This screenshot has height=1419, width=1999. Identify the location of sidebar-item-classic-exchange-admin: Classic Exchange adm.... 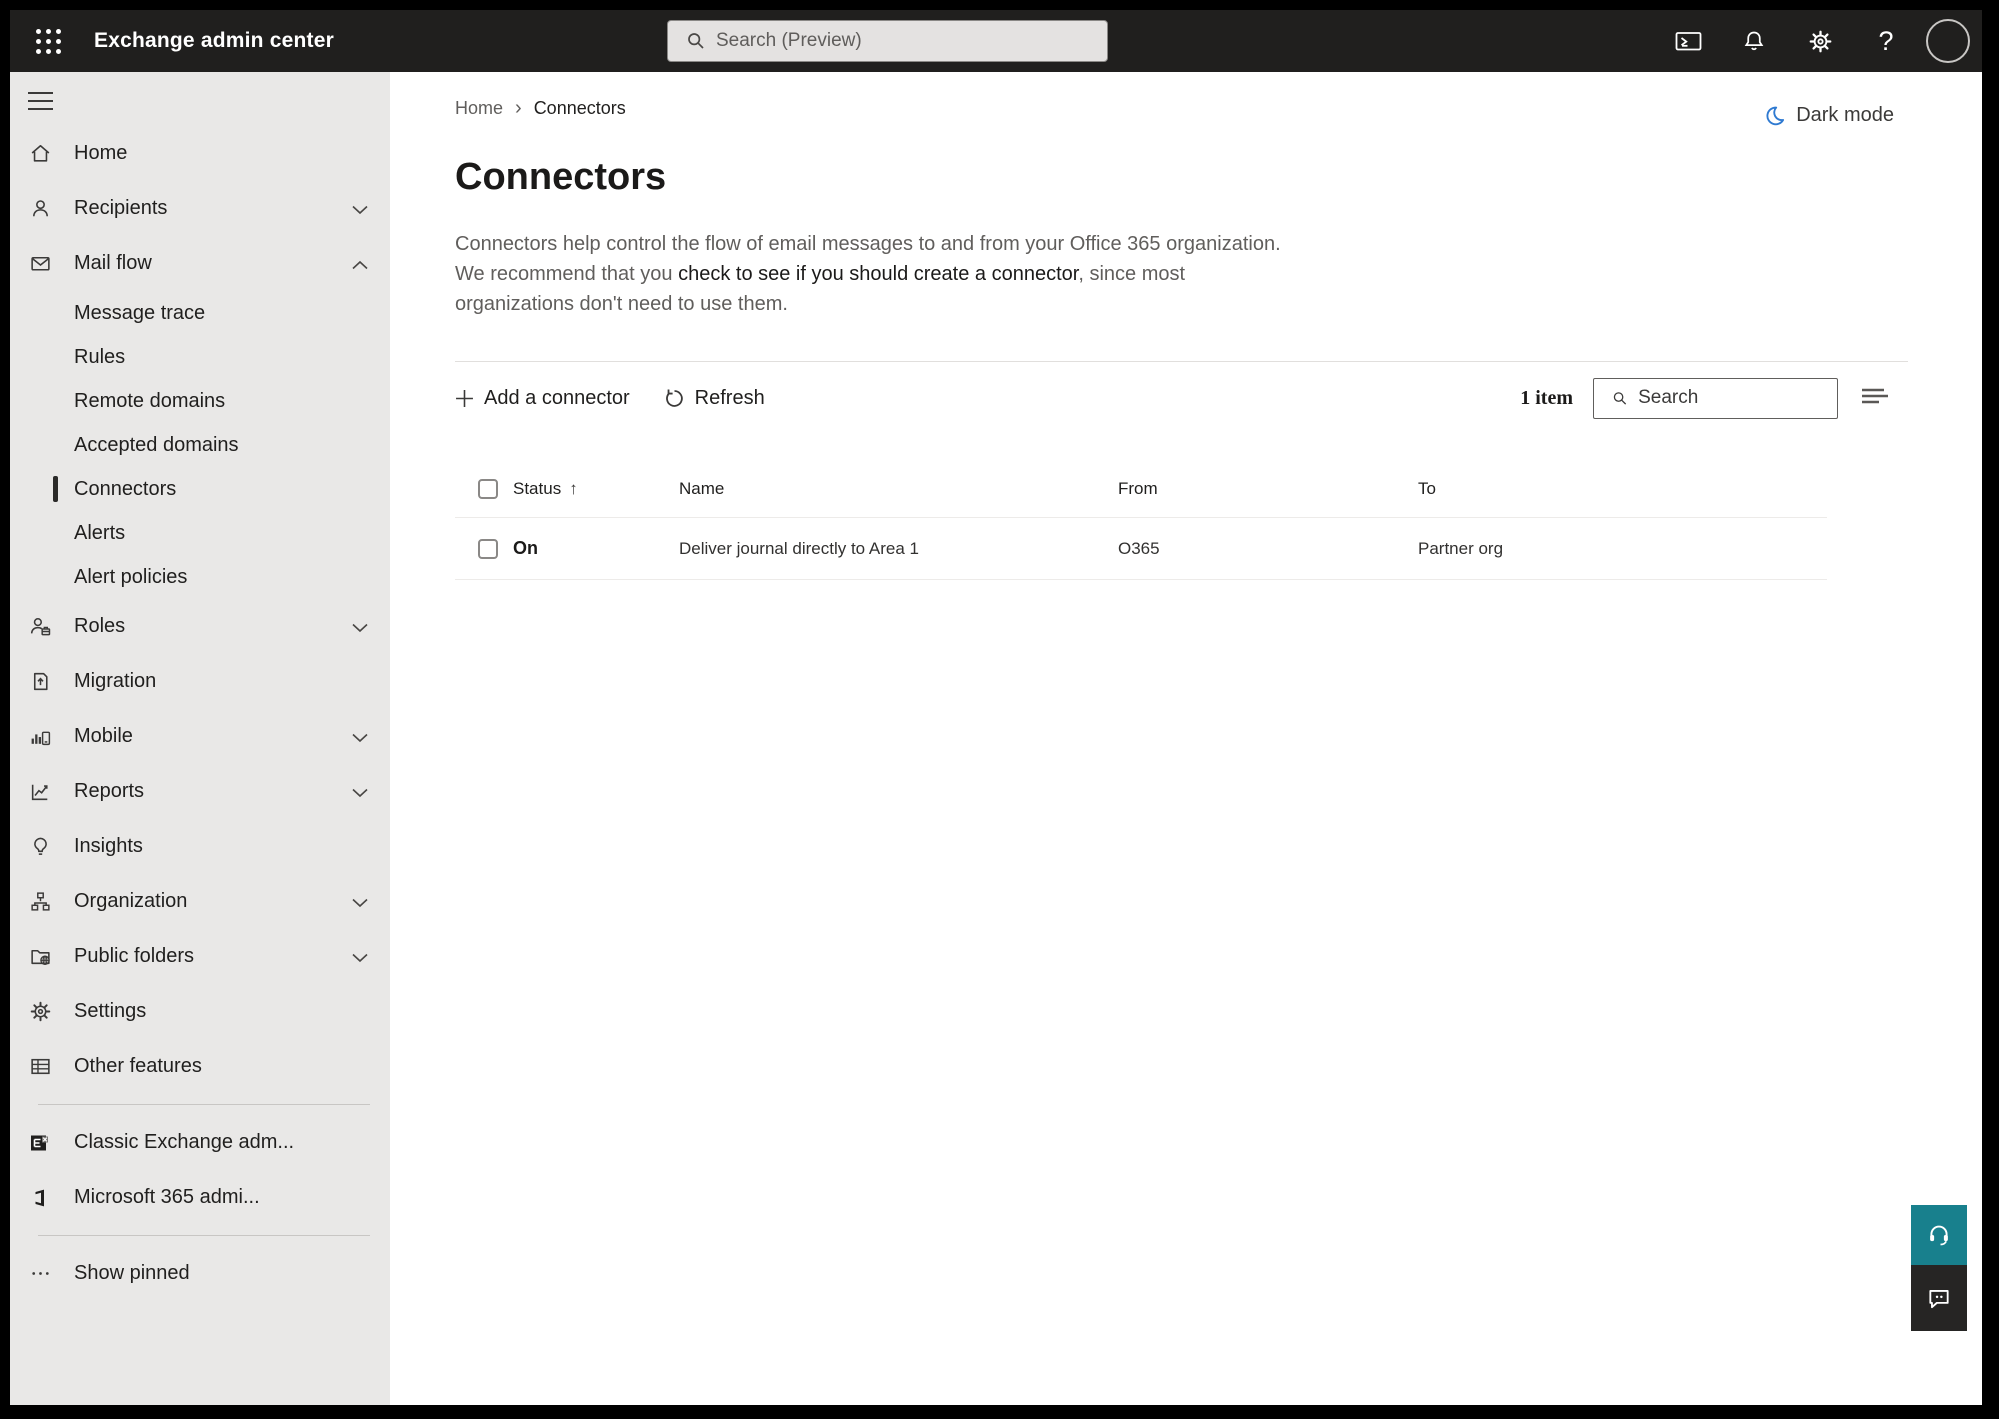
(200, 1142).